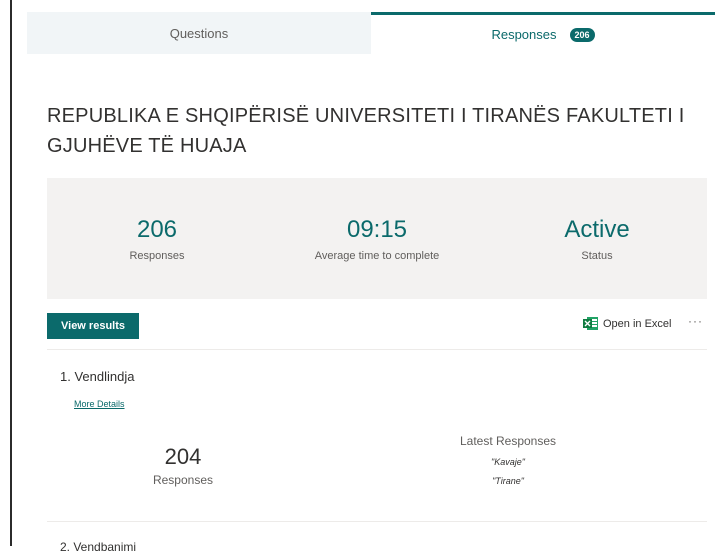  I want to click on more-options-icon: ···, so click(695, 321).